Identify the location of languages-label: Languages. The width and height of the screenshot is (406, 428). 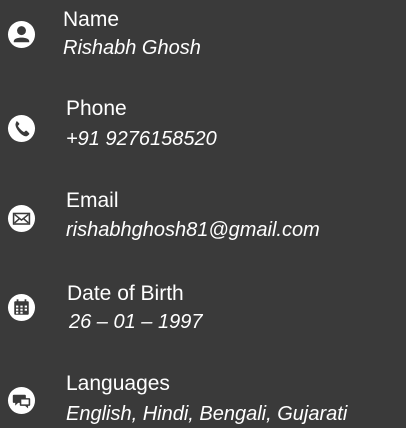
(118, 383).